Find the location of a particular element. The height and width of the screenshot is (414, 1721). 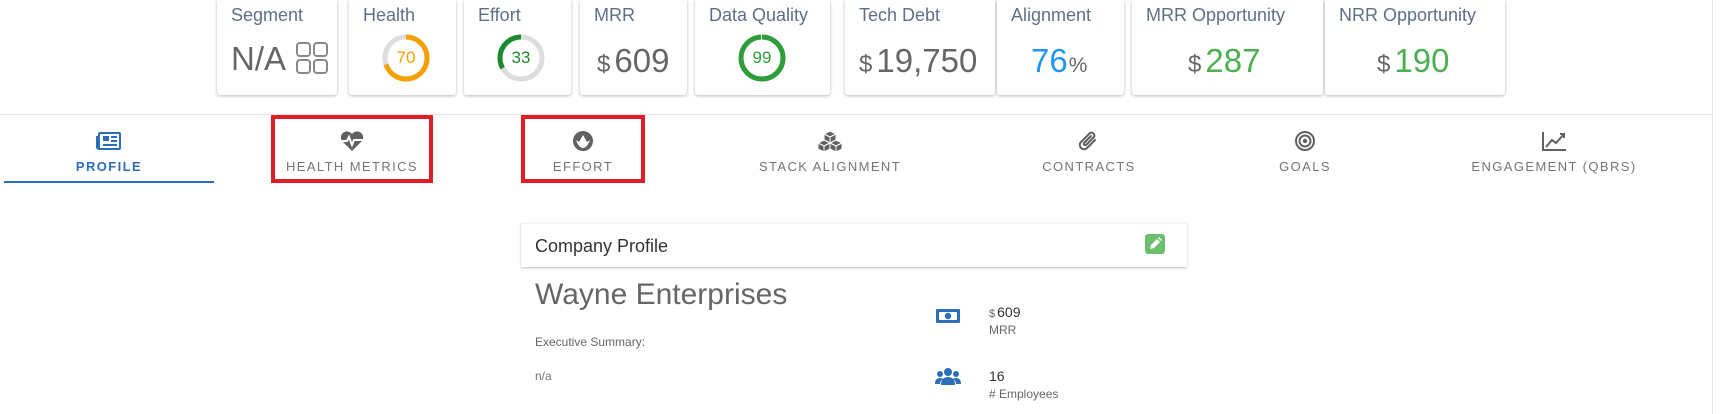

mrr-opportunity-value: $287 is located at coordinates (1224, 61).